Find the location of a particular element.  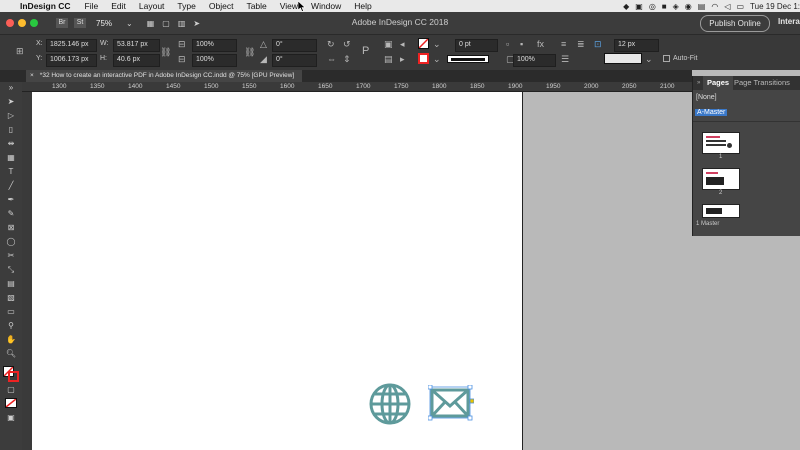

hand-tool-icon: ✋ is located at coordinates (11, 340).